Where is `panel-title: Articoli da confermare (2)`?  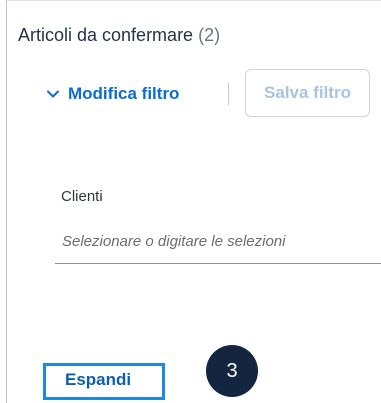
panel-title: Articoli da confermare (2) is located at coordinates (119, 35).